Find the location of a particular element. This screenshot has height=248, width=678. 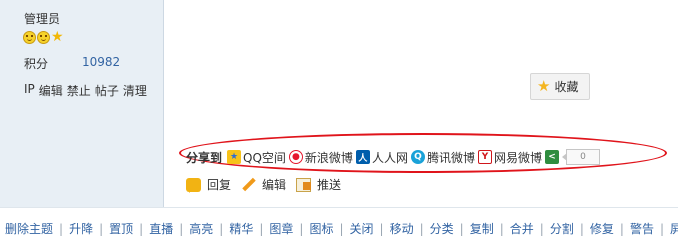

share-qzone: ★ QQ空间 is located at coordinates (256, 157).